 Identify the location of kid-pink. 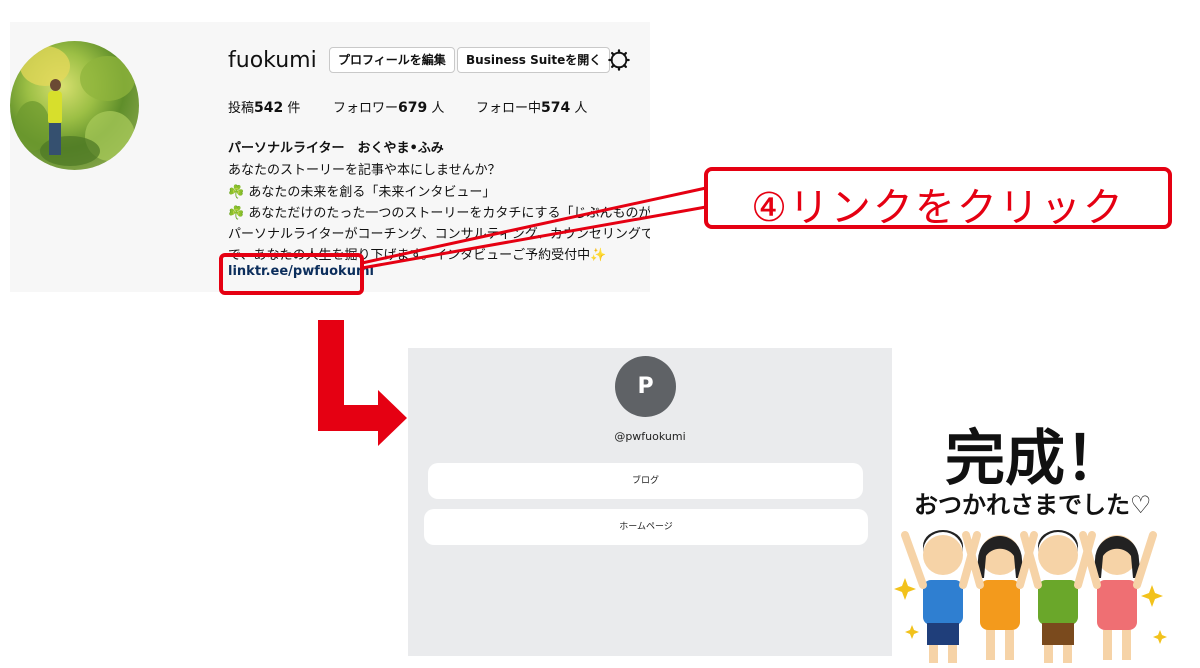
(1118, 595).